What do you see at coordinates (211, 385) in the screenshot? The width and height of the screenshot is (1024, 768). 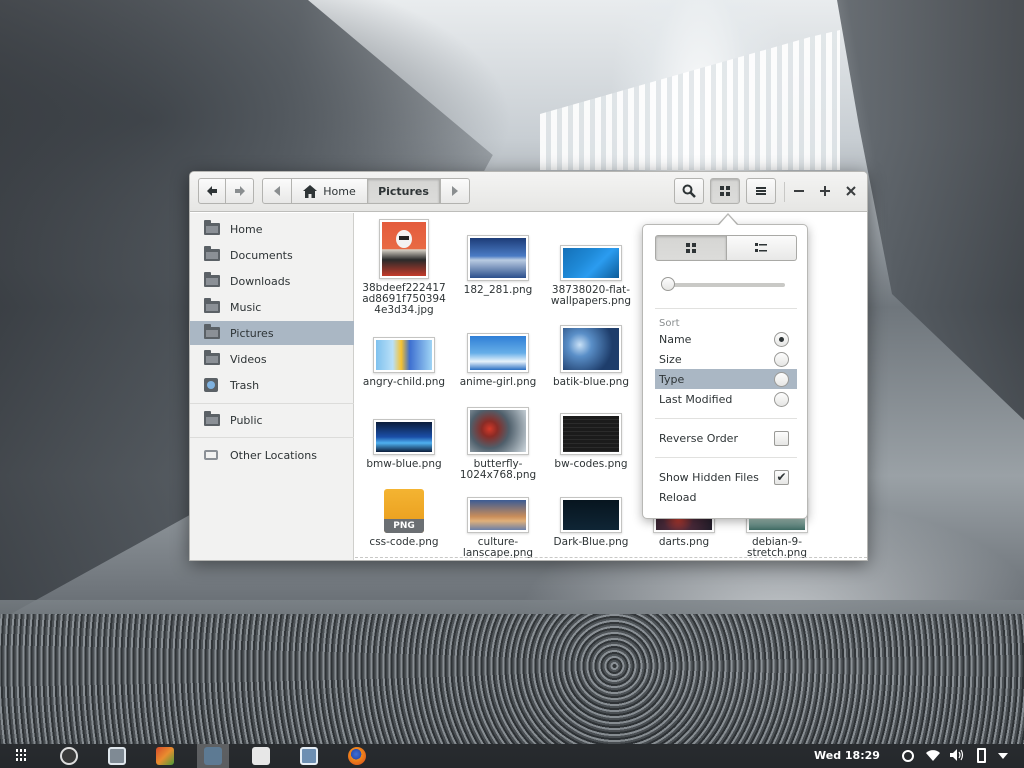 I see `trash-icon` at bounding box center [211, 385].